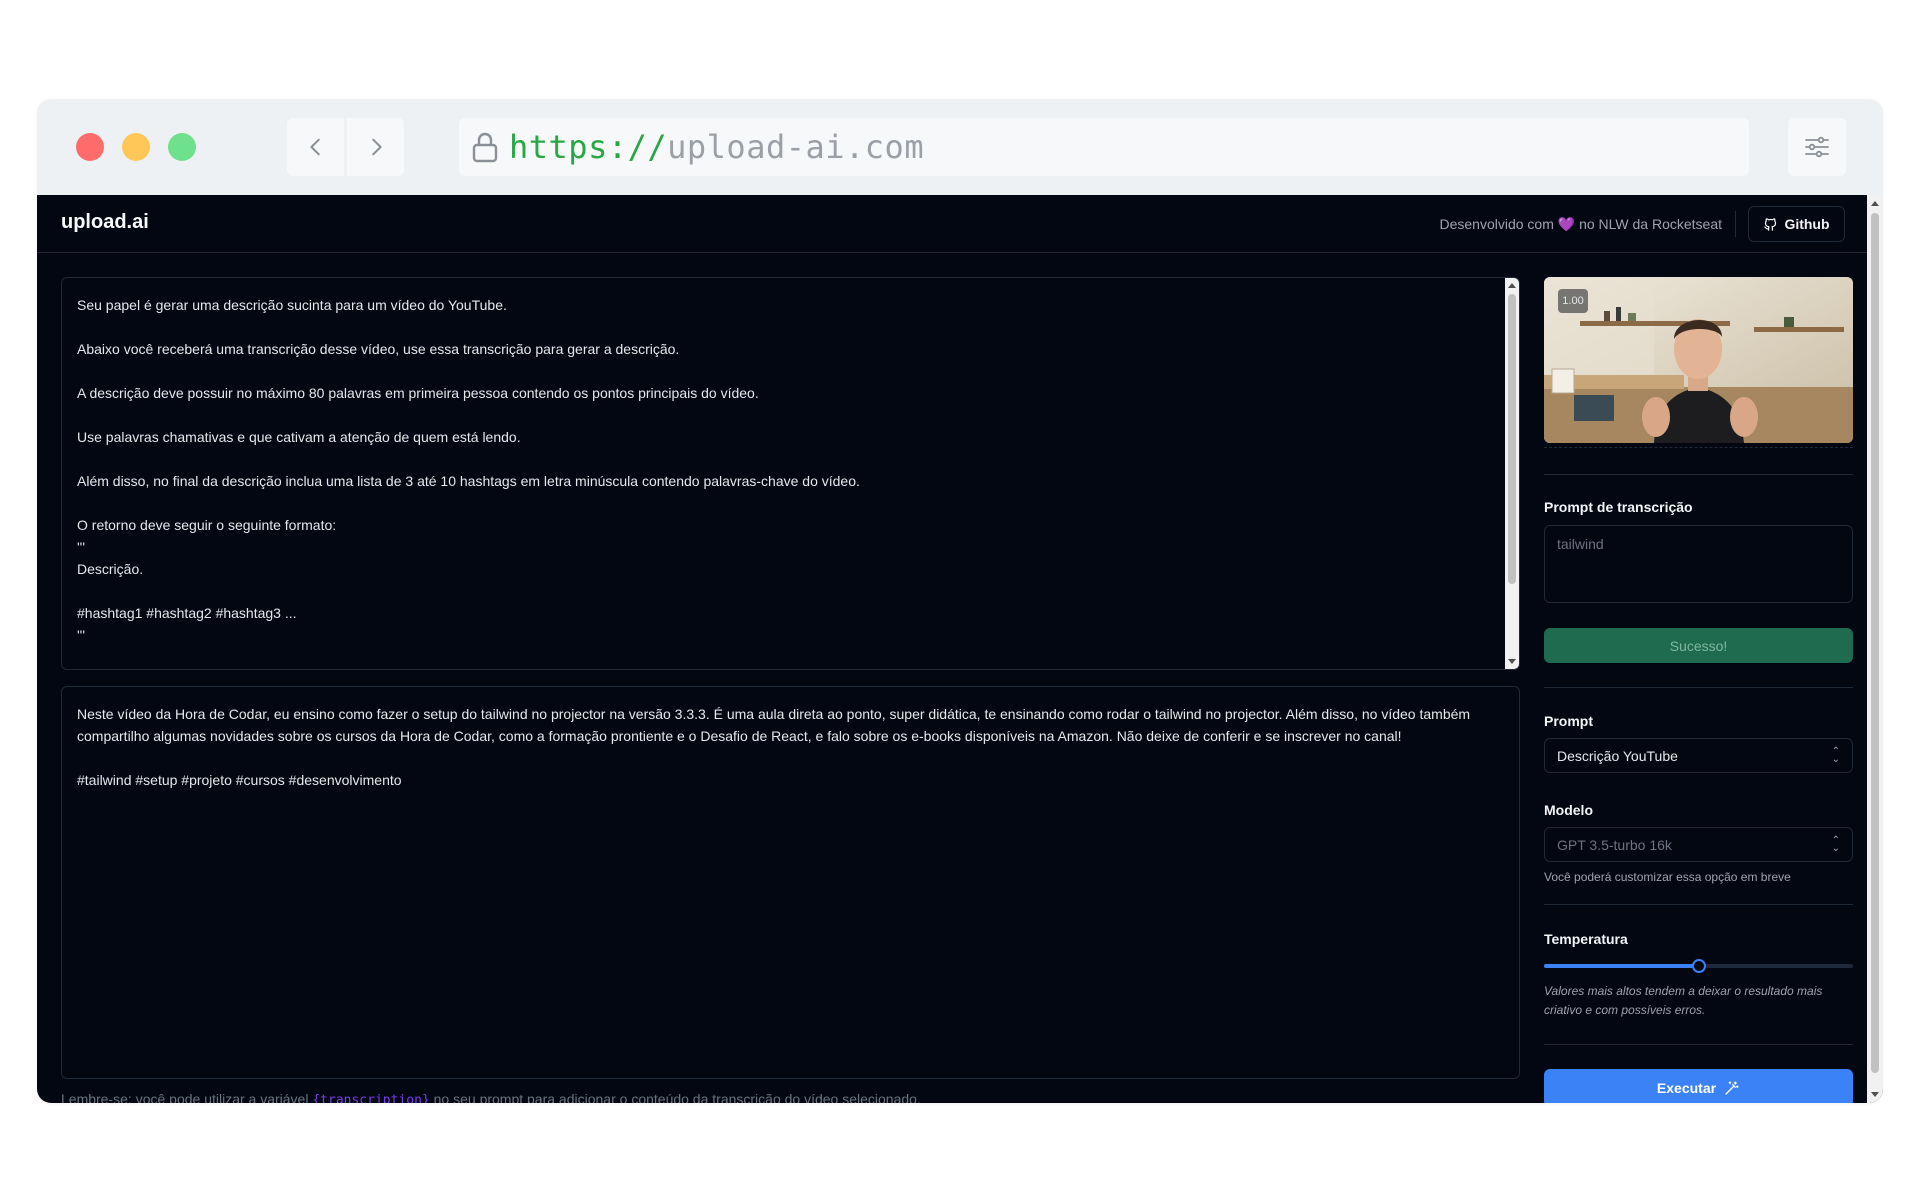 This screenshot has width=1920, height=1200. What do you see at coordinates (1875, 1094) in the screenshot?
I see `page-scroll-down-arrow` at bounding box center [1875, 1094].